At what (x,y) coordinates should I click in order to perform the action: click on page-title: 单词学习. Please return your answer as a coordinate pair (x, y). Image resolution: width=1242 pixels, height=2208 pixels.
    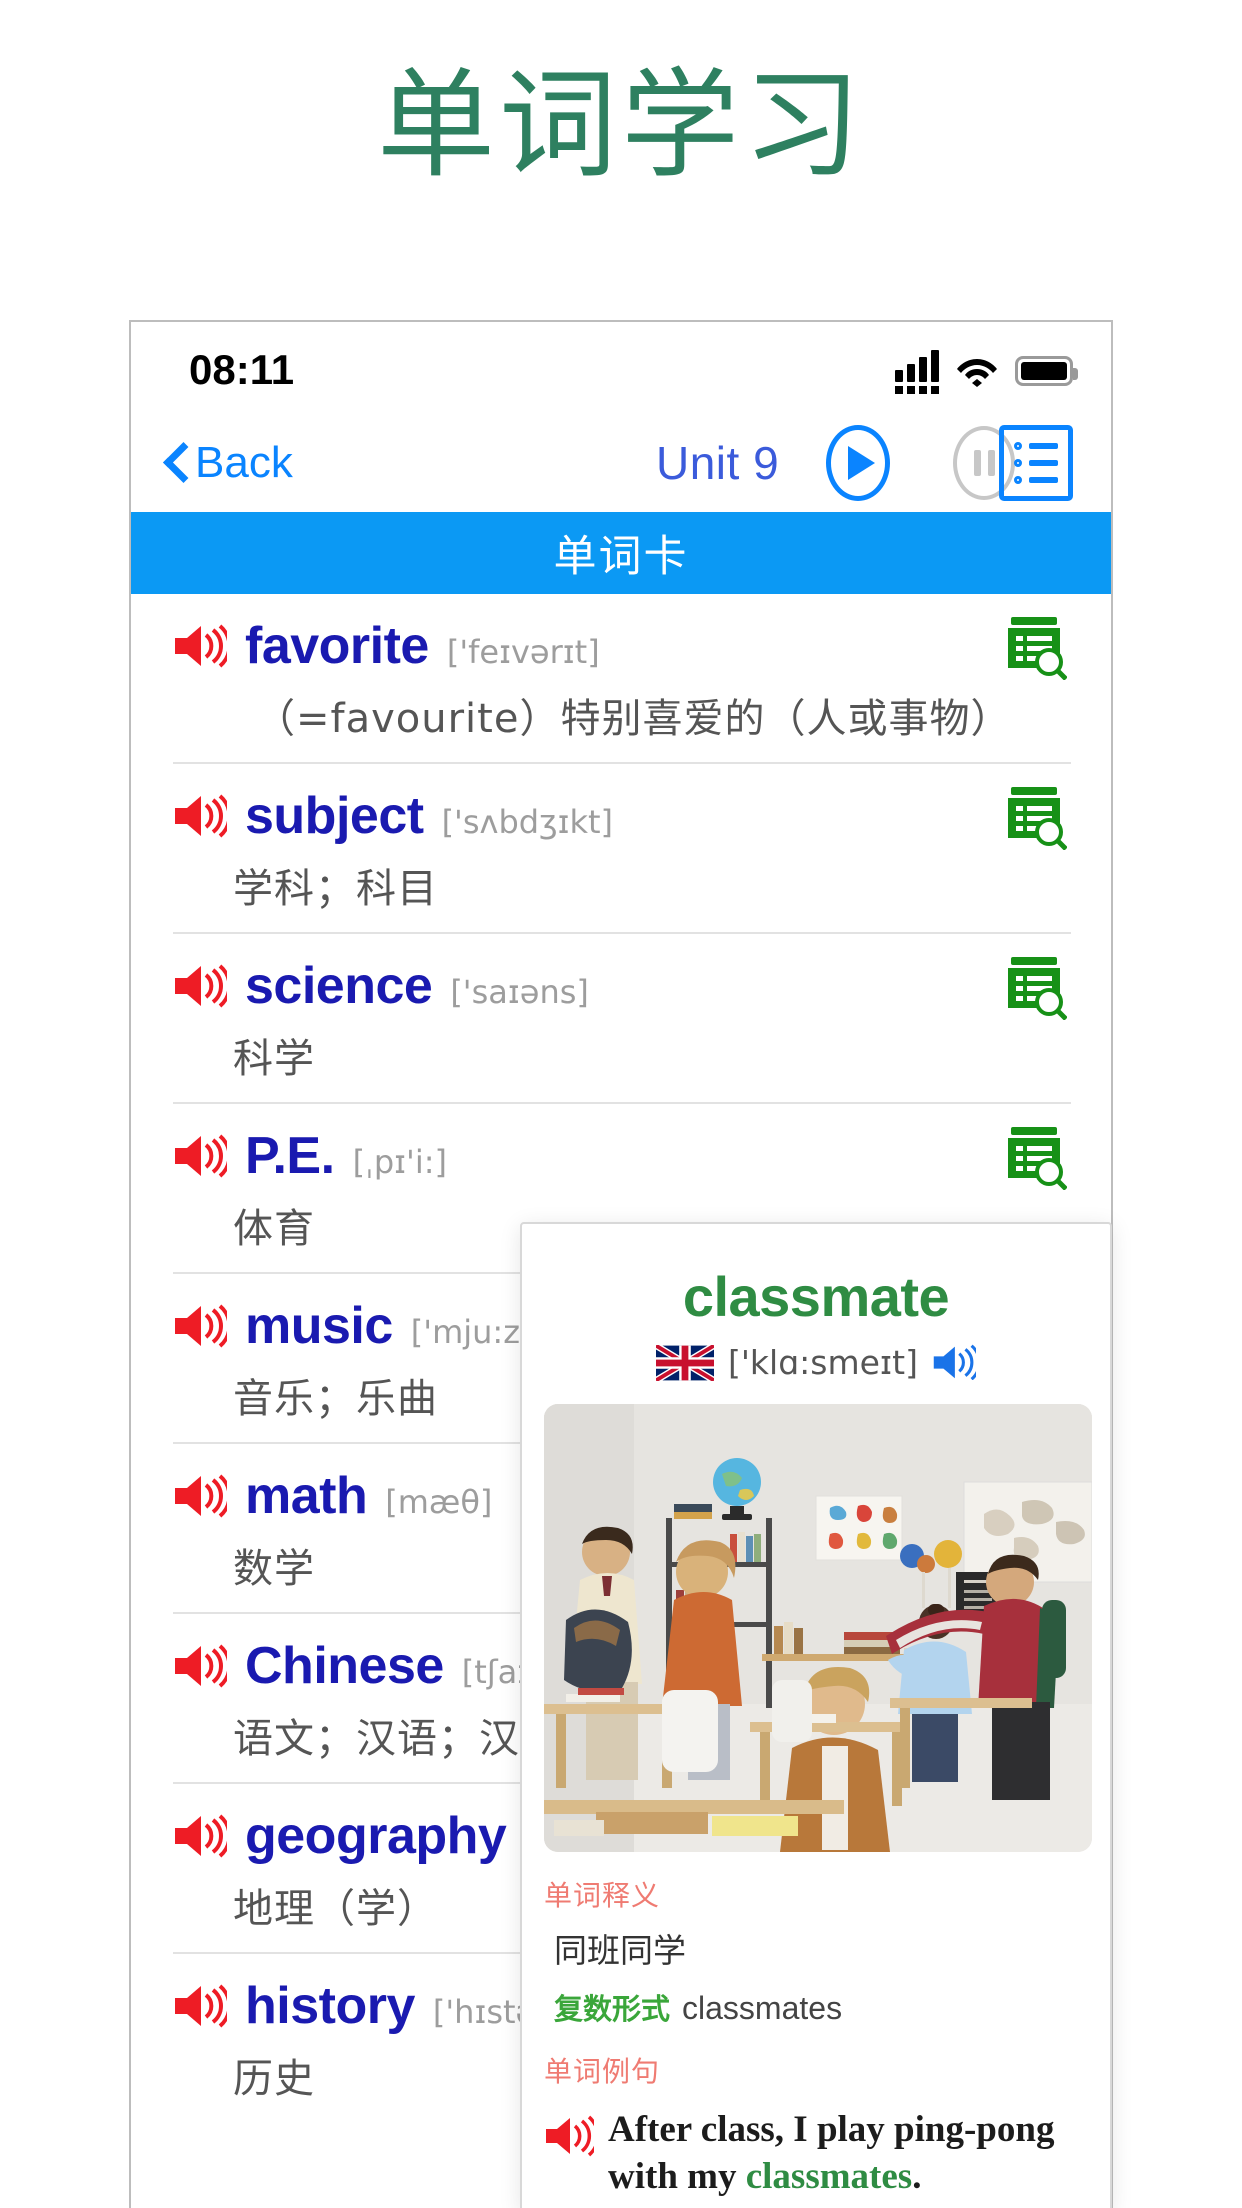
    Looking at the image, I should click on (620, 125).